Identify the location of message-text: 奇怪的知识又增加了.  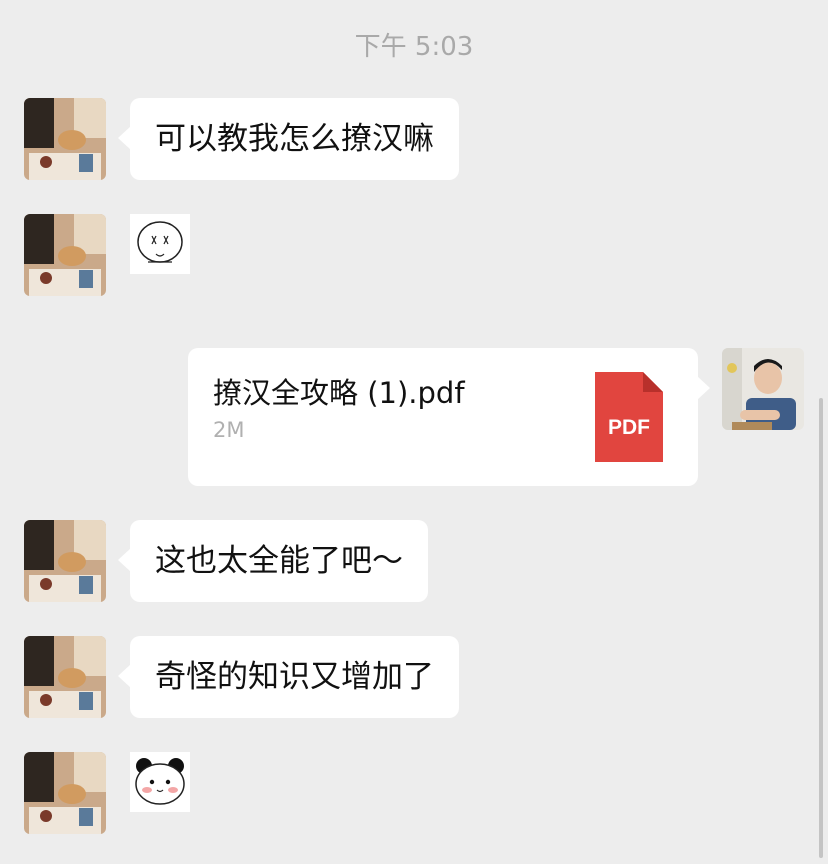
(294, 677).